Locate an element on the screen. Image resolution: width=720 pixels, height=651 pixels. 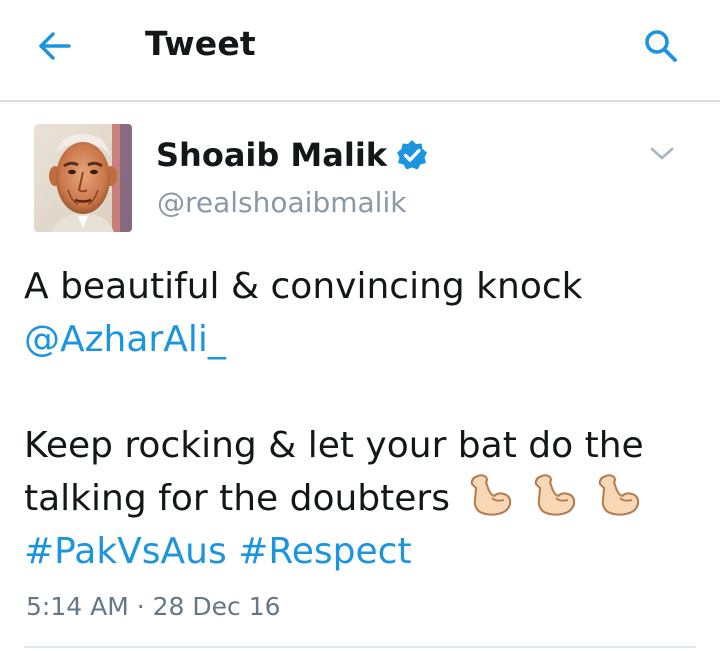
hashtag-line: #PakVsAus #Respect is located at coordinates (364, 551).